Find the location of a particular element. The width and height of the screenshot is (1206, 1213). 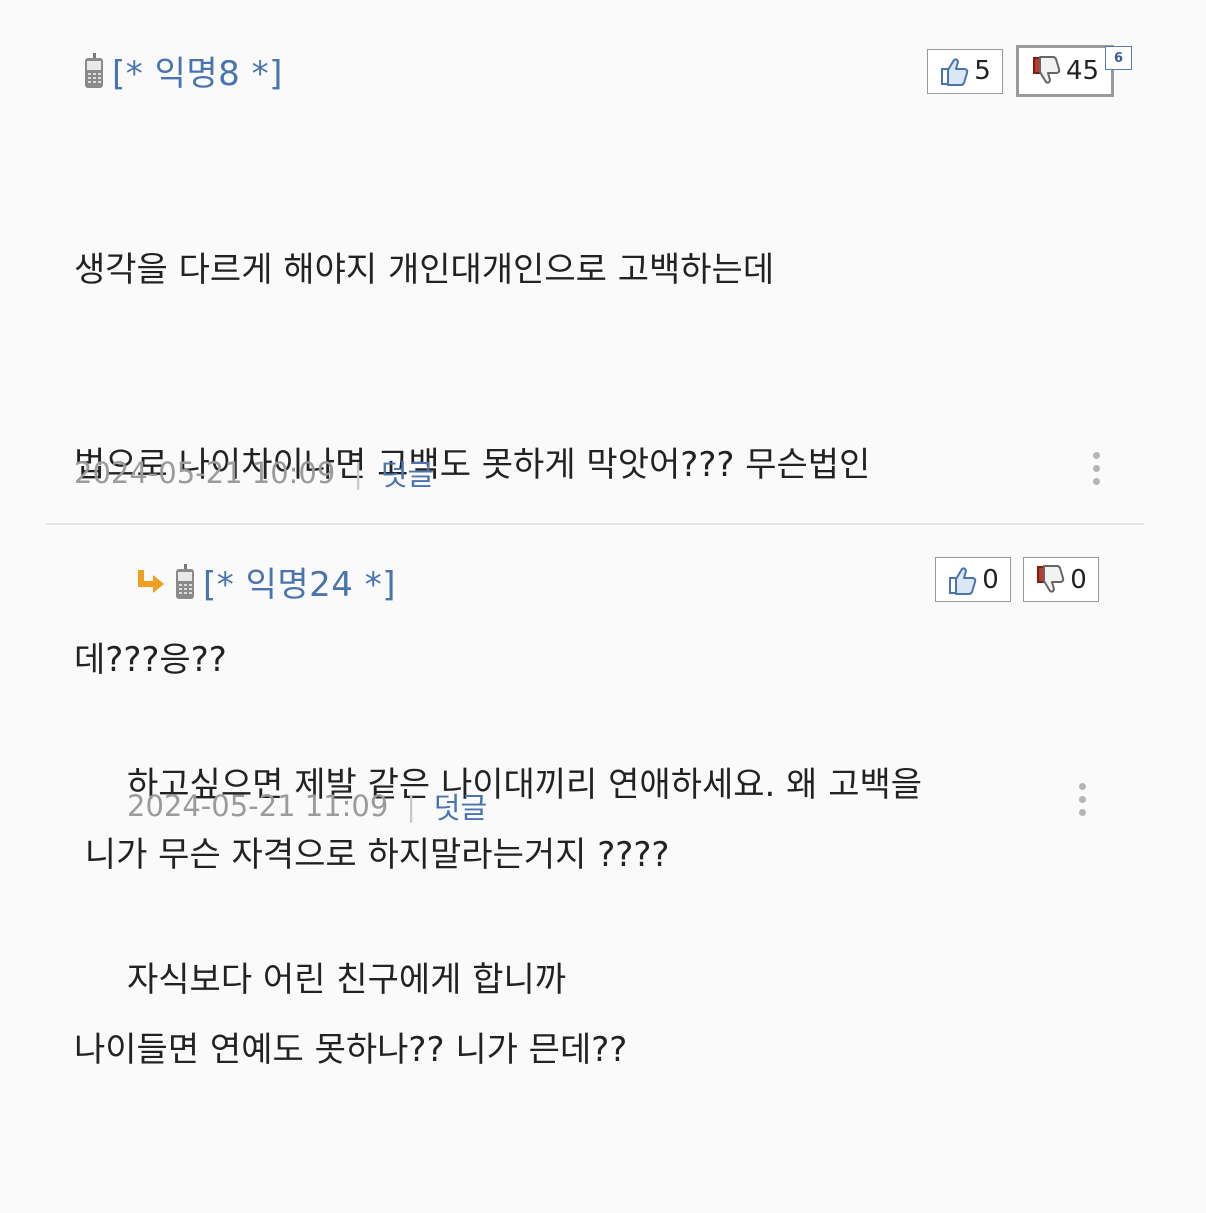

like-button: 0 is located at coordinates (973, 579).